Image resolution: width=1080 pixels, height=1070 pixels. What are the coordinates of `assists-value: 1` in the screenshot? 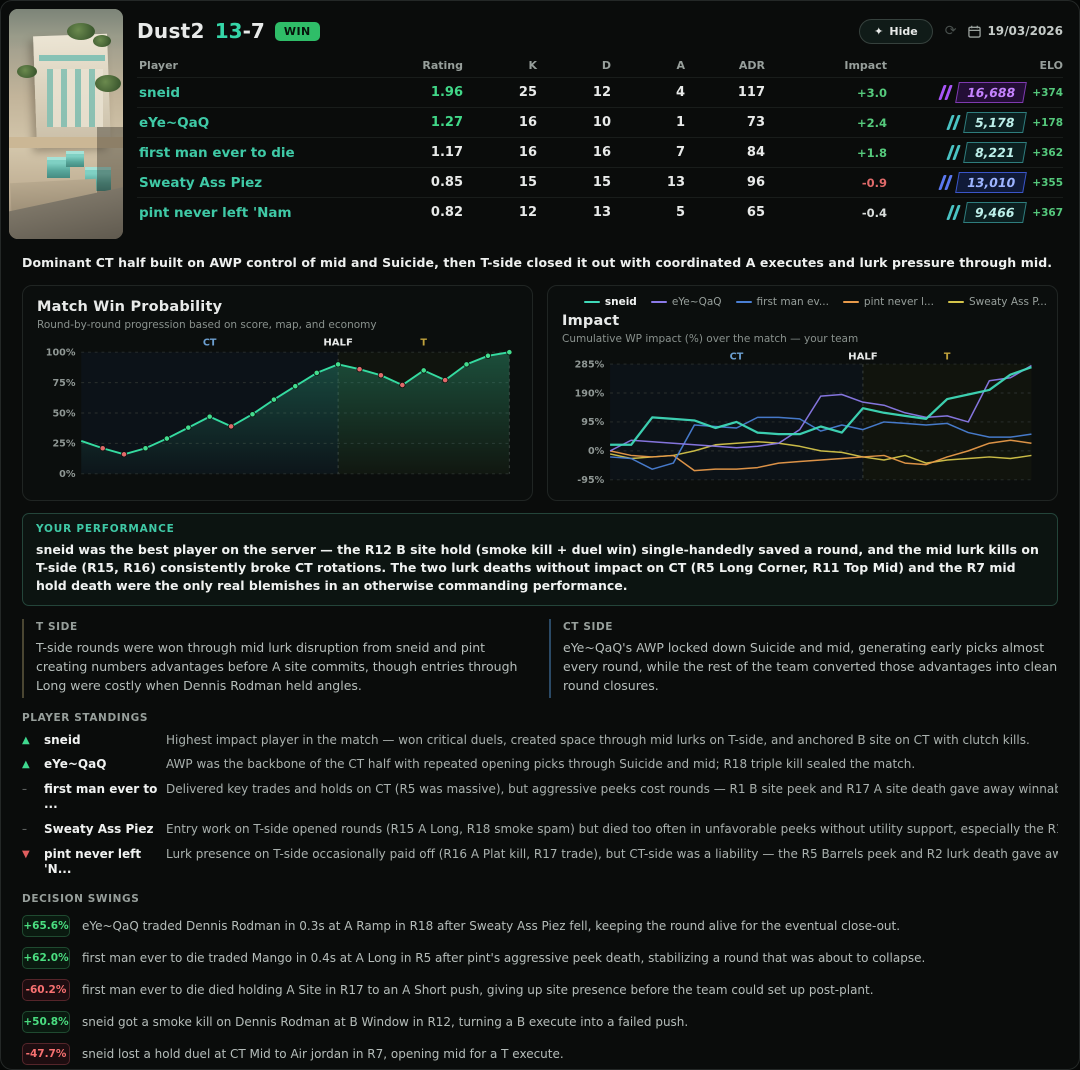 It's located at (680, 122).